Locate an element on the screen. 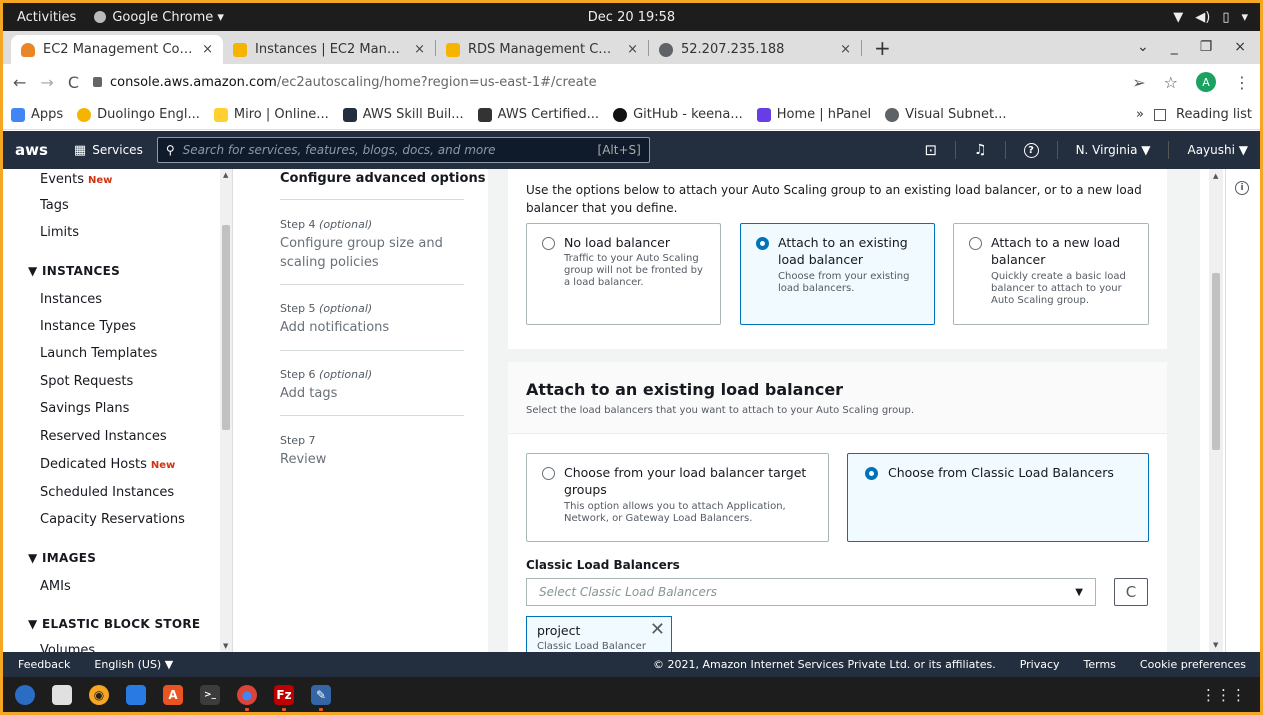  step-5-link: Add notifications is located at coordinates (334, 327).